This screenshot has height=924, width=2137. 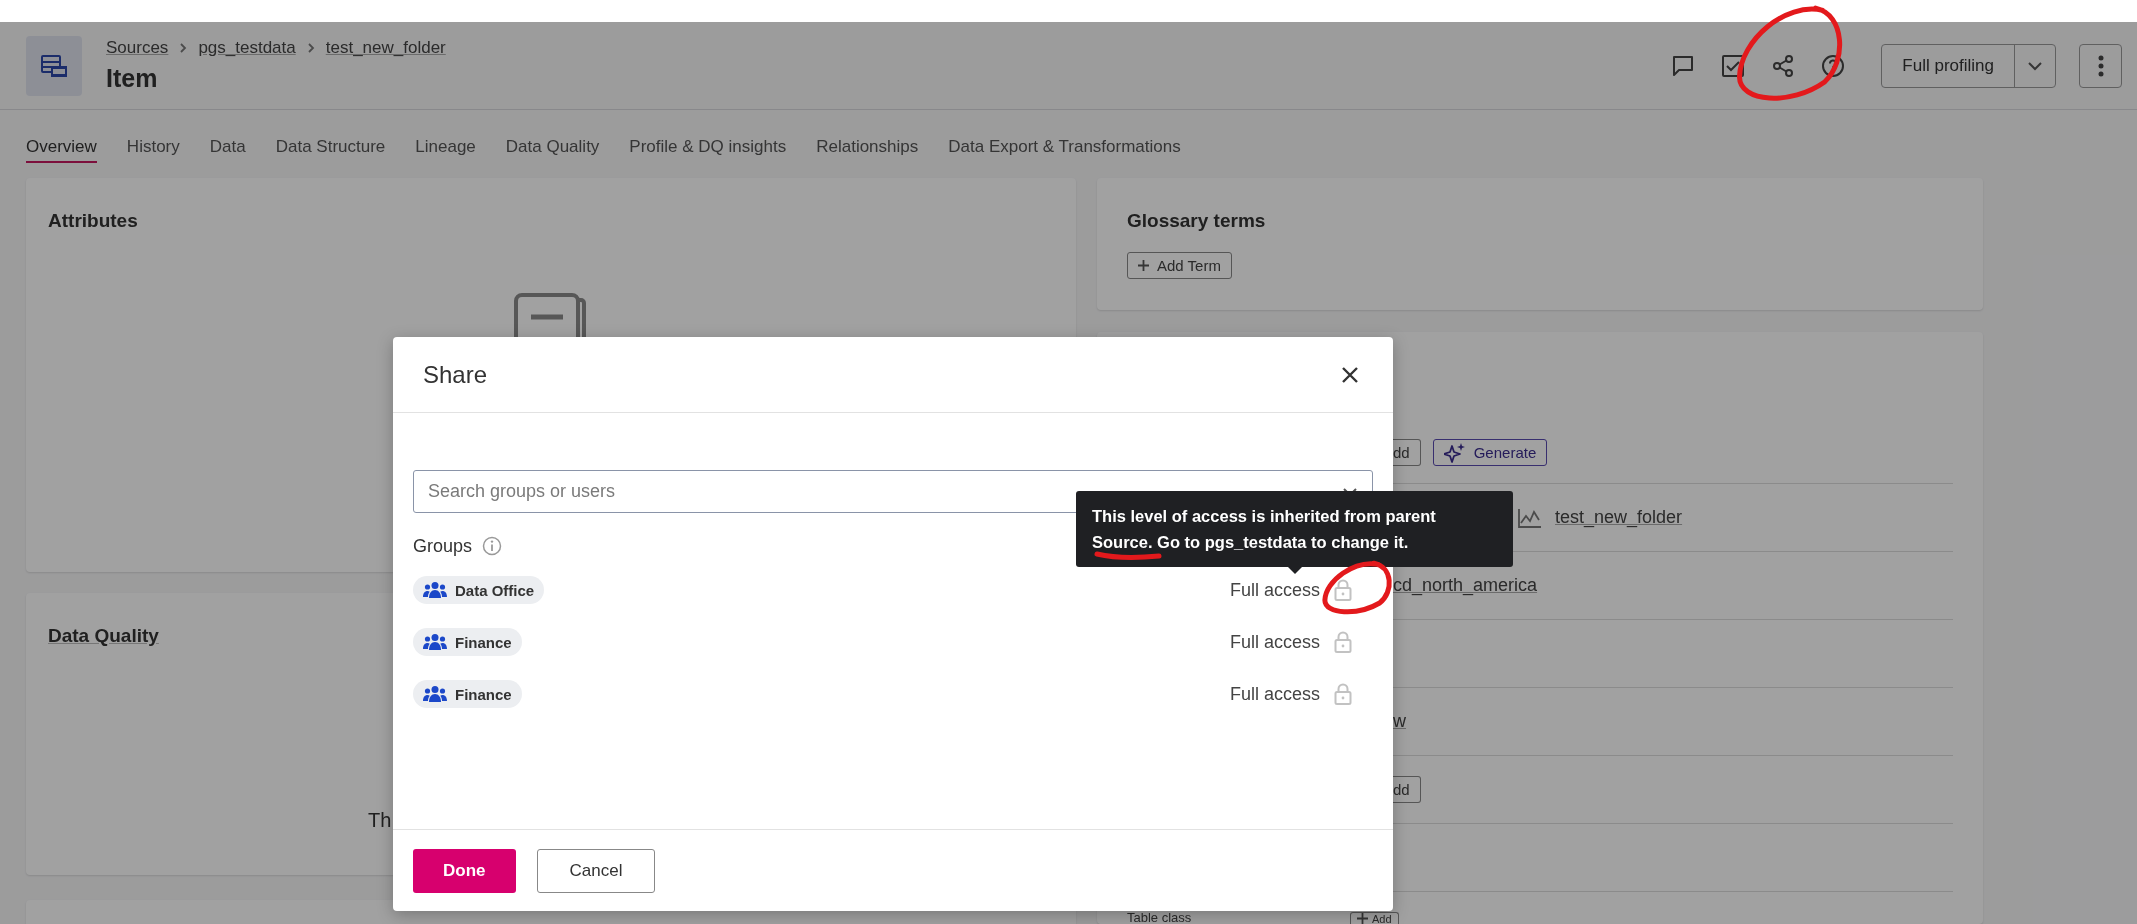 What do you see at coordinates (455, 374) in the screenshot?
I see `dialog-title: Share` at bounding box center [455, 374].